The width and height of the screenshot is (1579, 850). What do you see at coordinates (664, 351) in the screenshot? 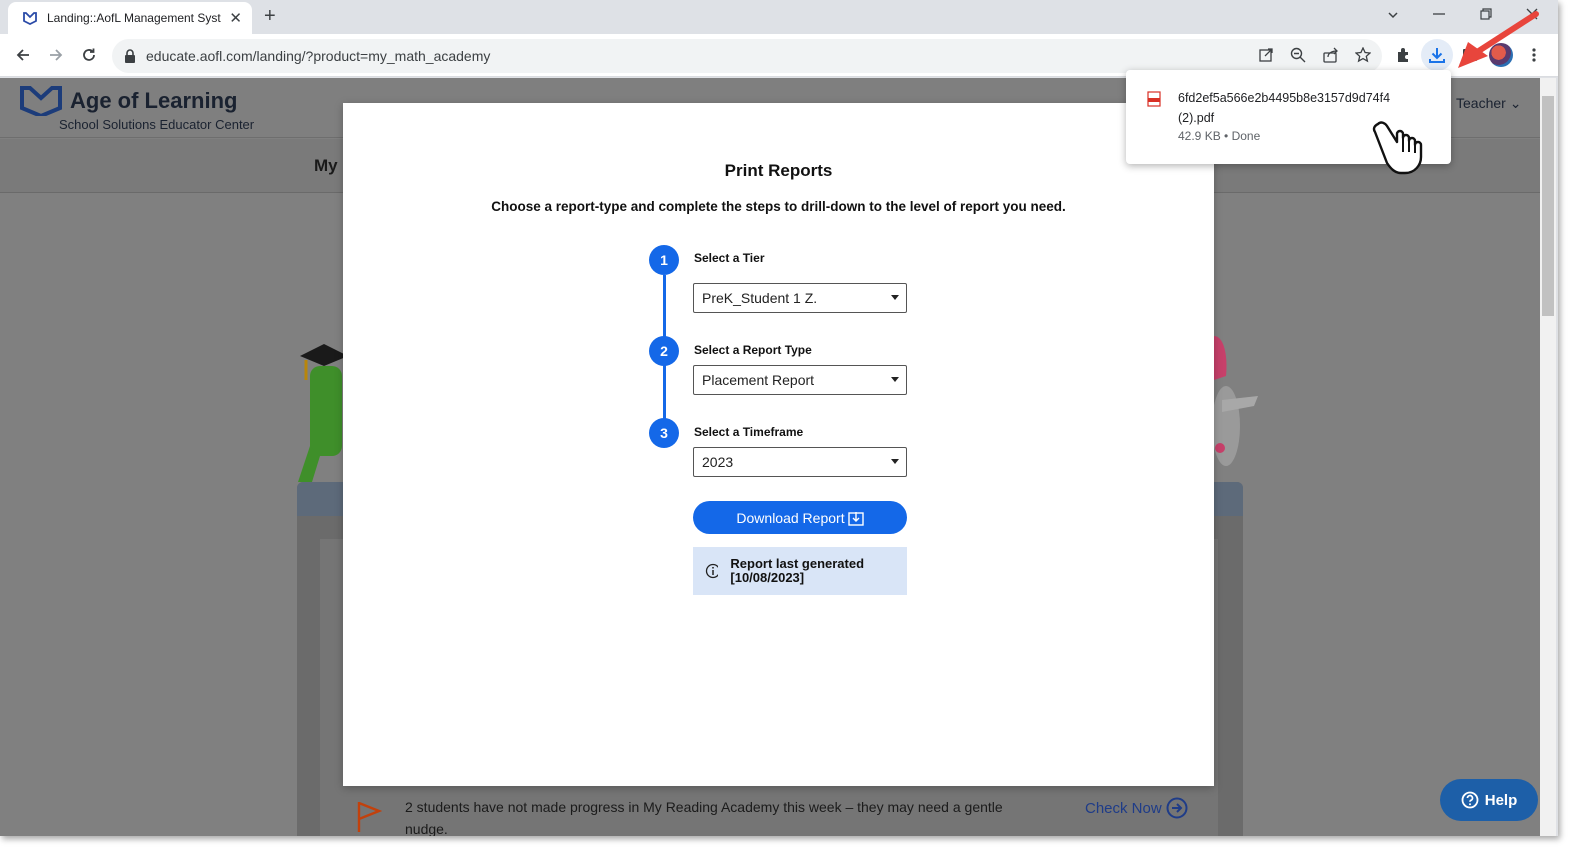
I see `step-2-badge: 2` at bounding box center [664, 351].